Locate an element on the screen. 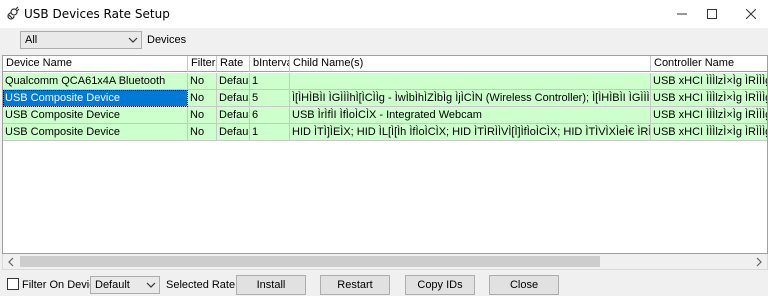 The image size is (768, 296). plug-icon is located at coordinates (13, 13).